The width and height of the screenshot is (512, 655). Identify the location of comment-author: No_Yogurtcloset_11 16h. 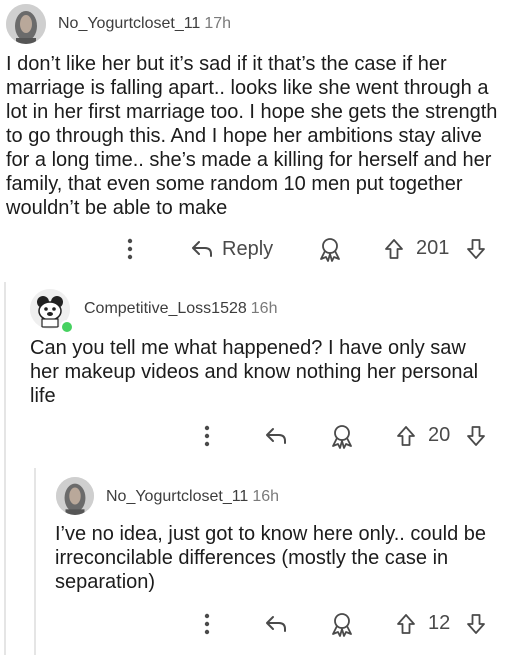
(192, 497).